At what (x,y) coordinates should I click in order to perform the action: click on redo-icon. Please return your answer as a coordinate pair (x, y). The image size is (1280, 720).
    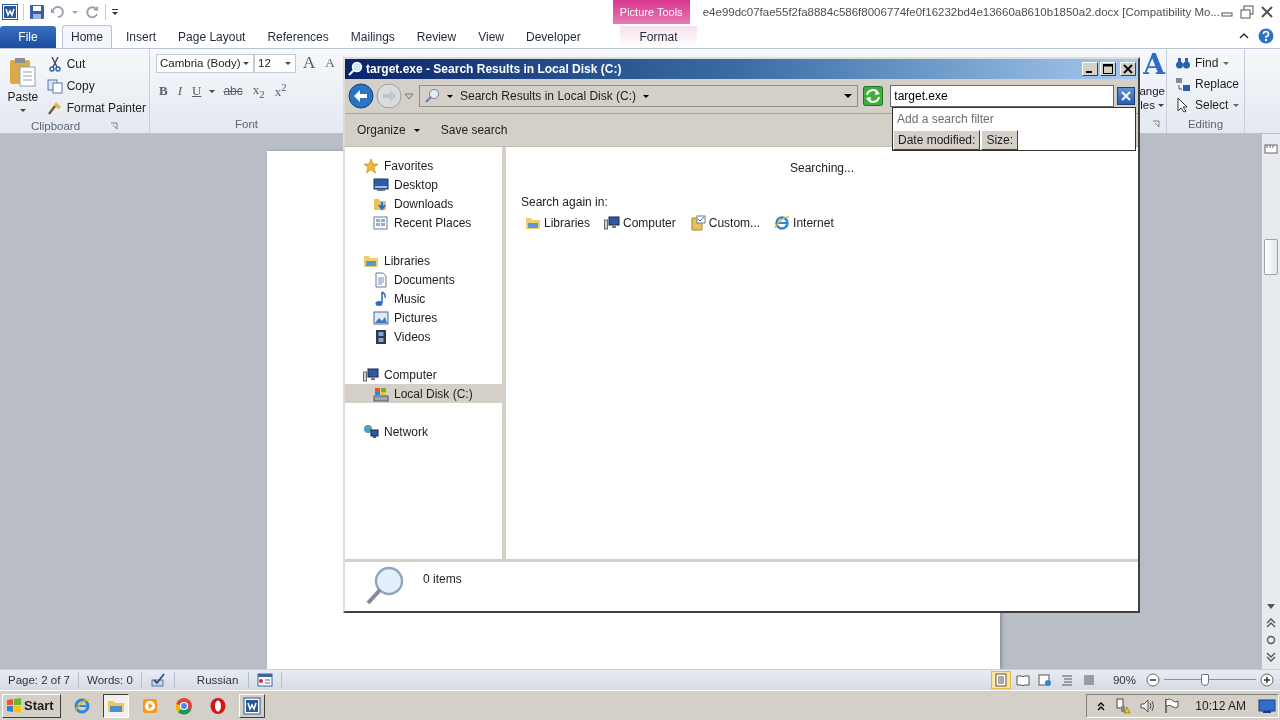
    Looking at the image, I should click on (92, 12).